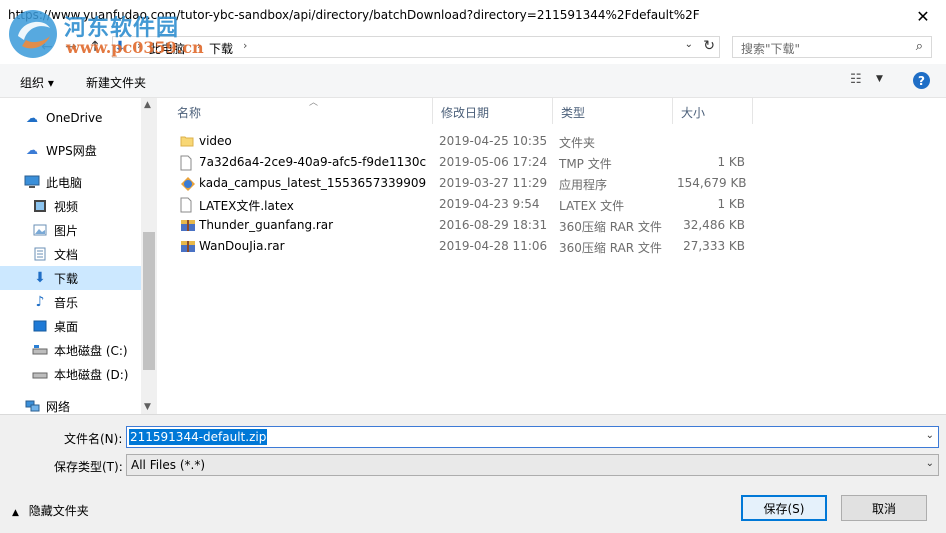 The width and height of the screenshot is (946, 533). Describe the element at coordinates (493, 111) in the screenshot. I see `column-header-date: 修改日期` at that location.